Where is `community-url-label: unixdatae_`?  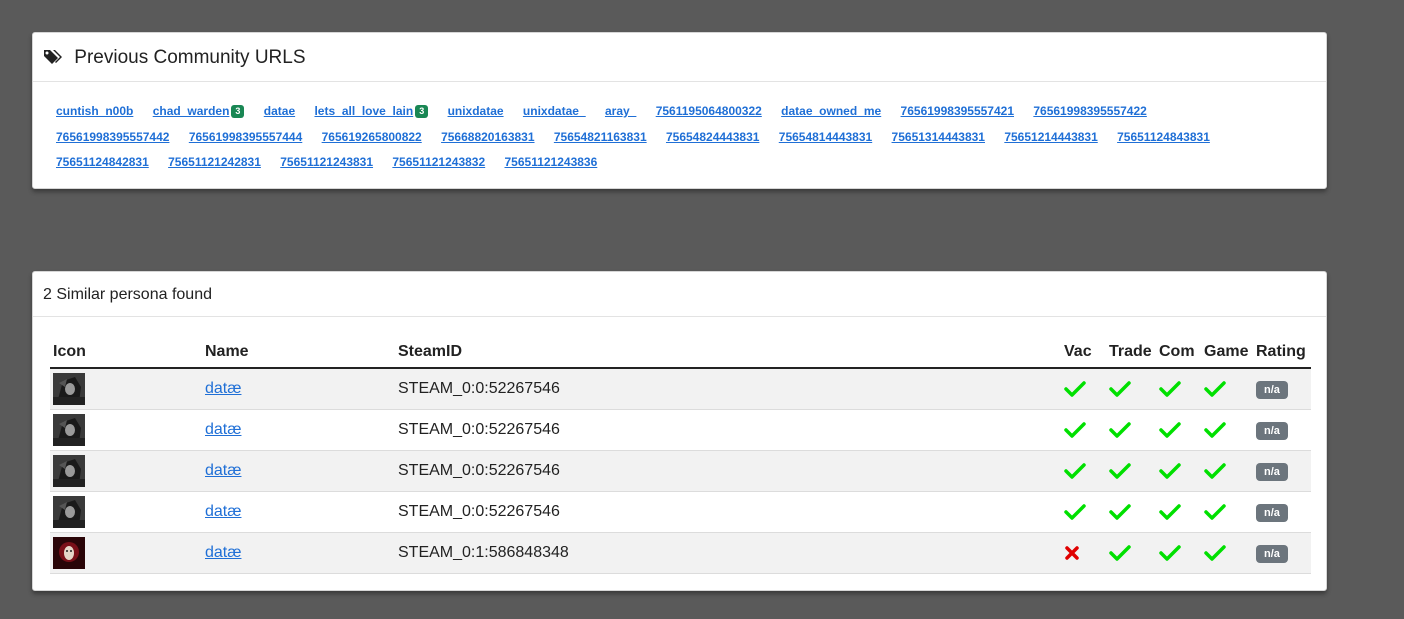
community-url-label: unixdatae_ is located at coordinates (554, 111).